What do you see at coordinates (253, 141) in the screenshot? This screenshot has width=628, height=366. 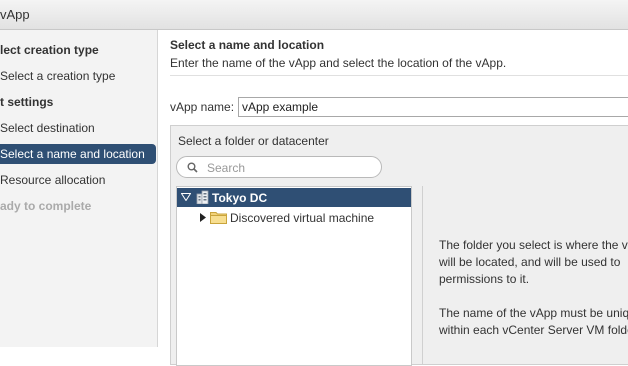 I see `folder-heading: Select a folder or datacenter` at bounding box center [253, 141].